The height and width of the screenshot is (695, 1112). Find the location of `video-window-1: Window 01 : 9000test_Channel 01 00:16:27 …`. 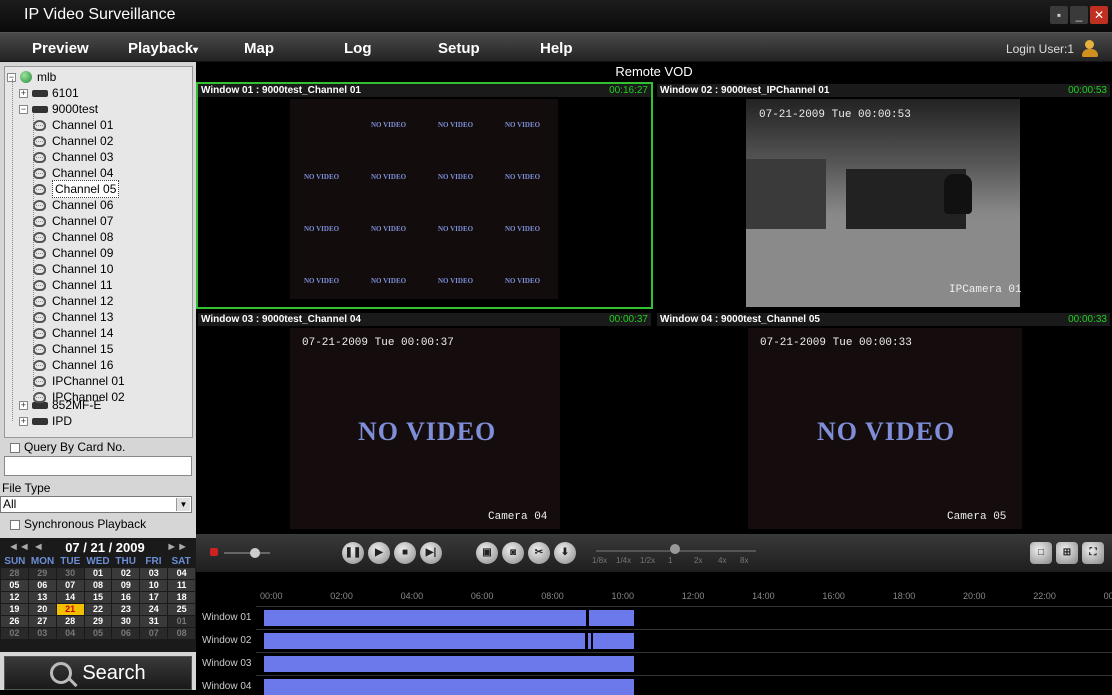

video-window-1: Window 01 : 9000test_Channel 01 00:16:27 … is located at coordinates (424, 195).